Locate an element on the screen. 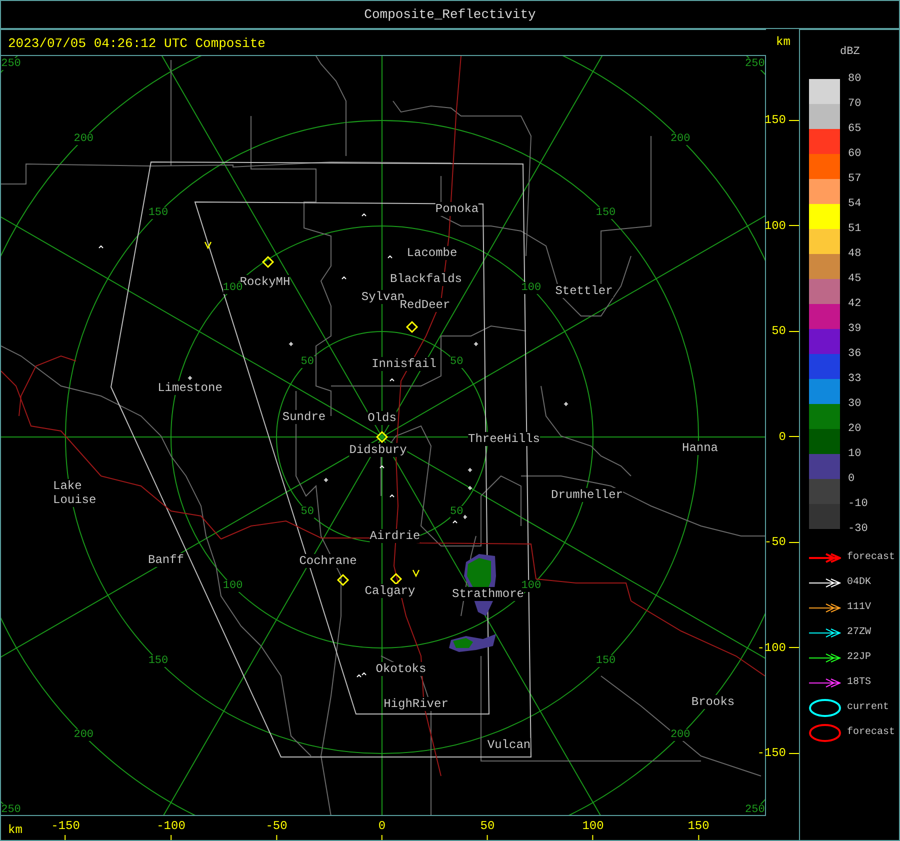 The image size is (900, 841). axis-tick-label: -150 is located at coordinates (65, 826).